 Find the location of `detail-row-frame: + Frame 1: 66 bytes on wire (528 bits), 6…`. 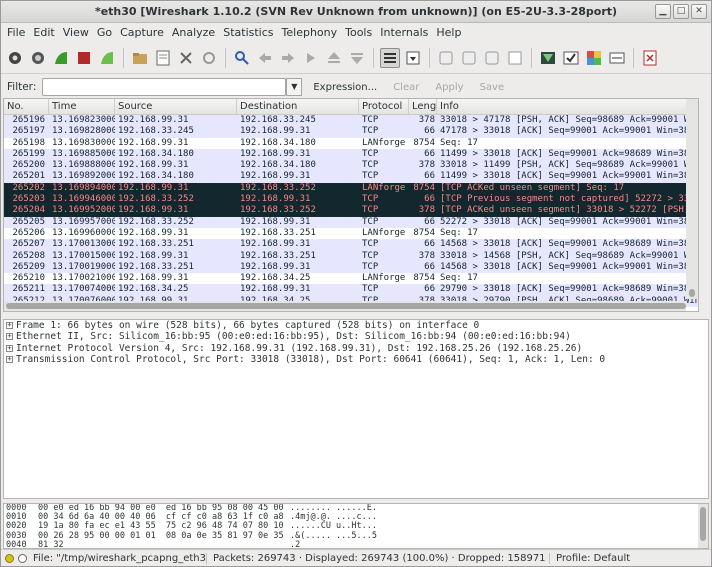

detail-row-frame: + Frame 1: 66 bytes on wire (528 bits), 6… is located at coordinates (356, 325).